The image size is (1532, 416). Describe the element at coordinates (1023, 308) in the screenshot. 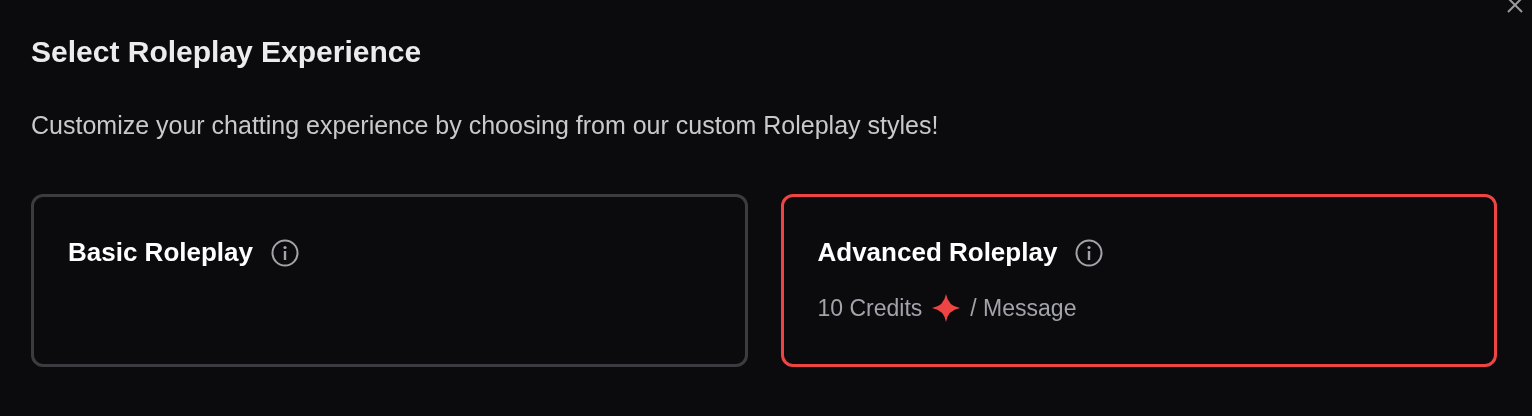

I see `cost-unit: / Message` at that location.